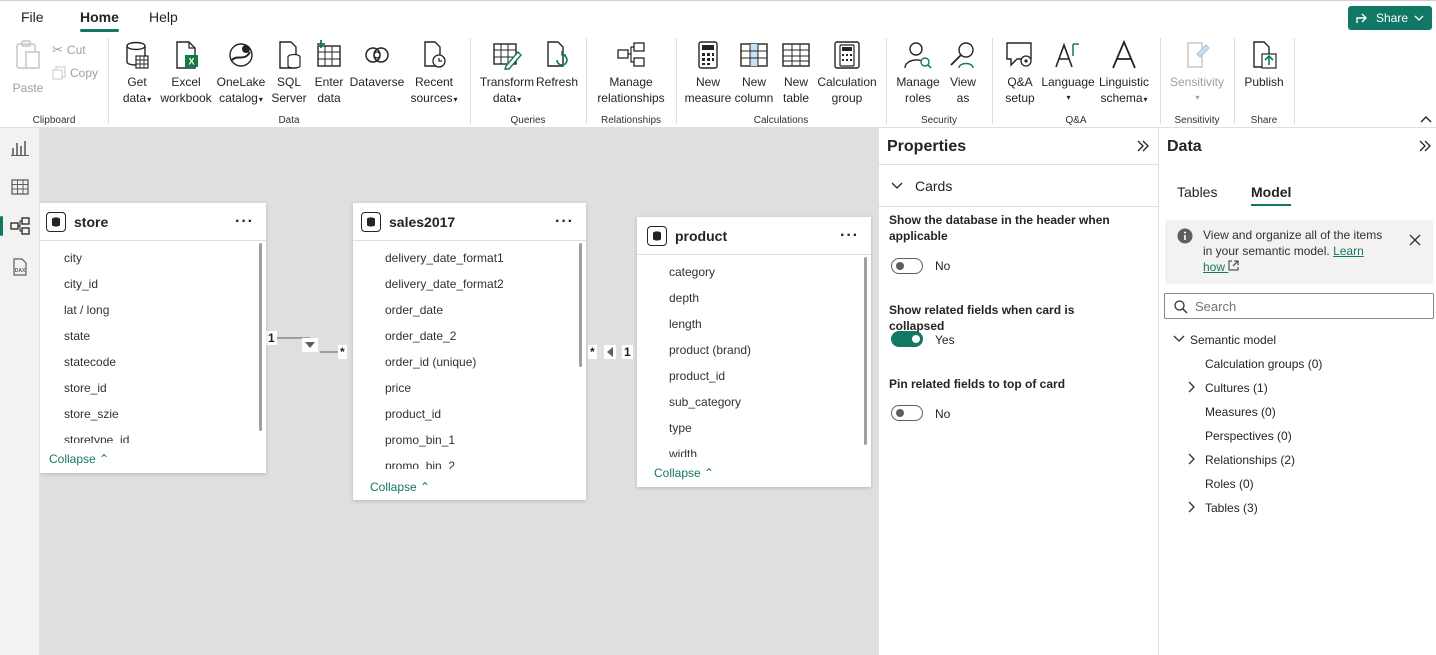 This screenshot has width=1436, height=655. I want to click on cards-section-header: Cards, so click(921, 186).